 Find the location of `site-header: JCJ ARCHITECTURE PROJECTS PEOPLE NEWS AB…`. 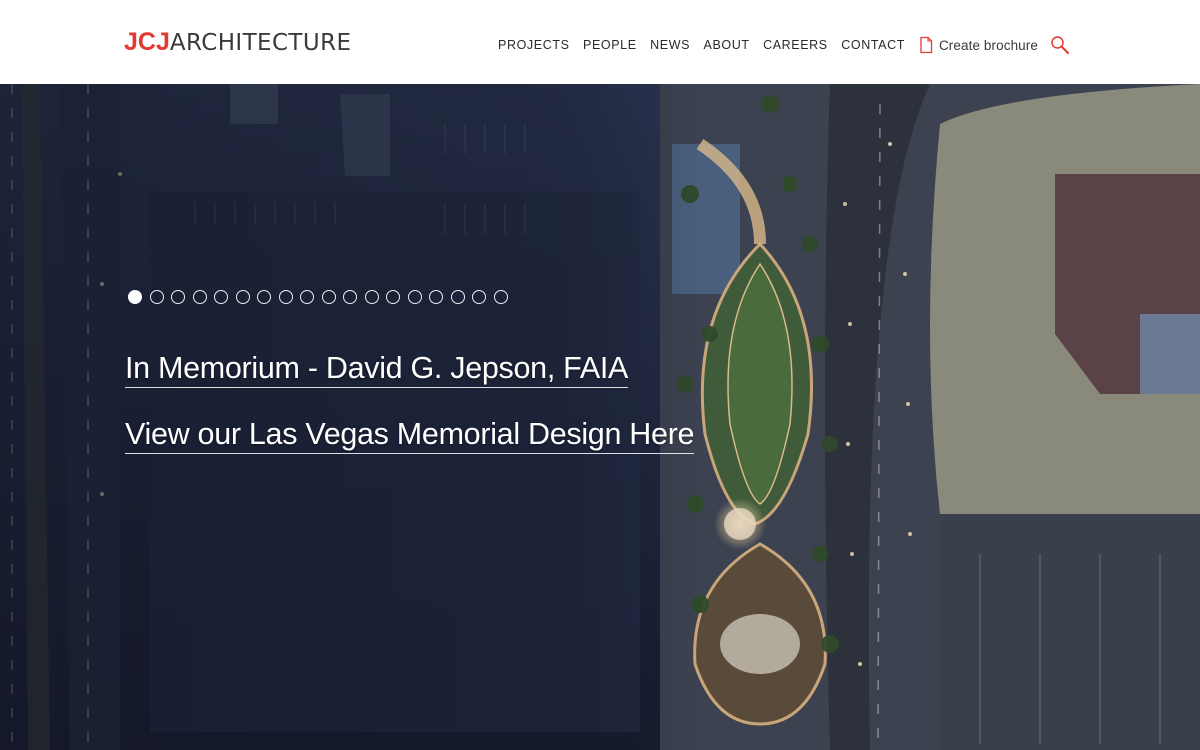

site-header: JCJ ARCHITECTURE PROJECTS PEOPLE NEWS AB… is located at coordinates (600, 42).